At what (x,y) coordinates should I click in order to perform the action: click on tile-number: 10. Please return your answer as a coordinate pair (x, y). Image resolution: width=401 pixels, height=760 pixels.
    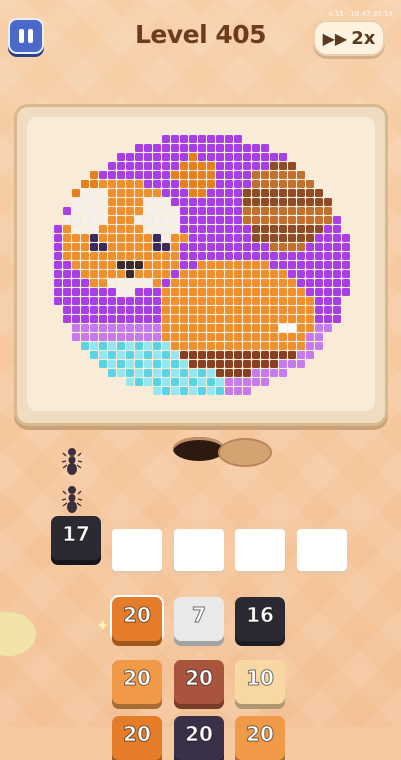
    Looking at the image, I should click on (260, 678).